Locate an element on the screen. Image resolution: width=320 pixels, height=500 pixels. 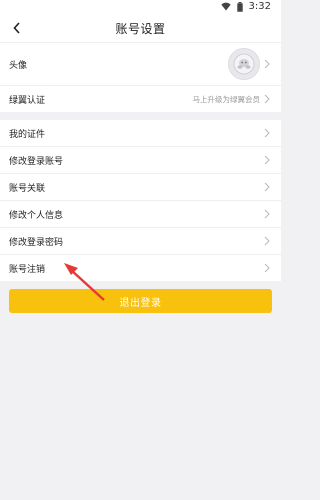
navigation-bar: 账号设置 is located at coordinates (140, 28).